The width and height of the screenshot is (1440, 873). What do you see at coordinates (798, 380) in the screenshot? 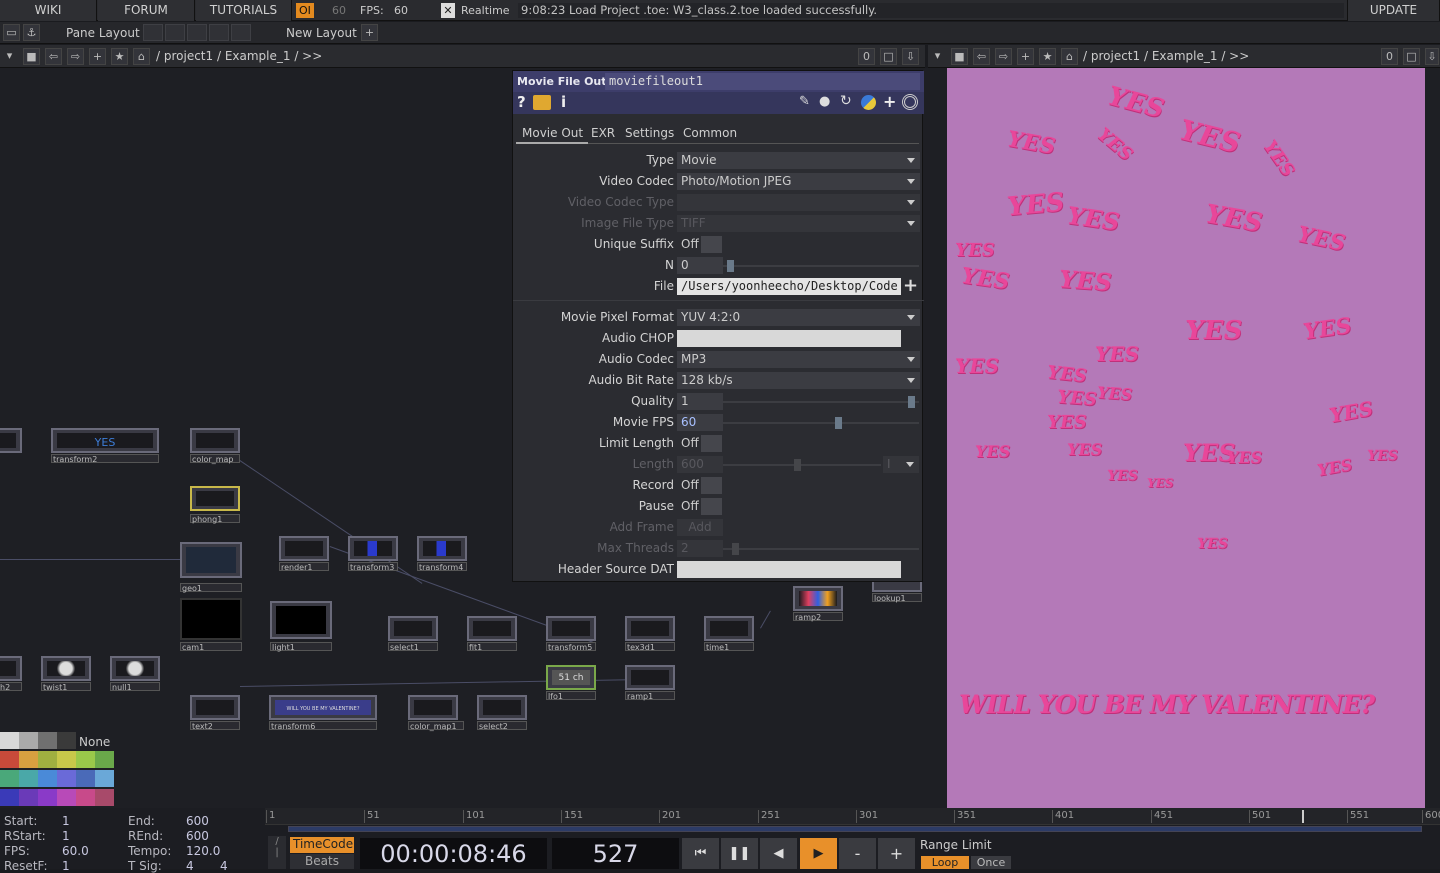
I see `param-dropdown: 128 kb/s` at bounding box center [798, 380].